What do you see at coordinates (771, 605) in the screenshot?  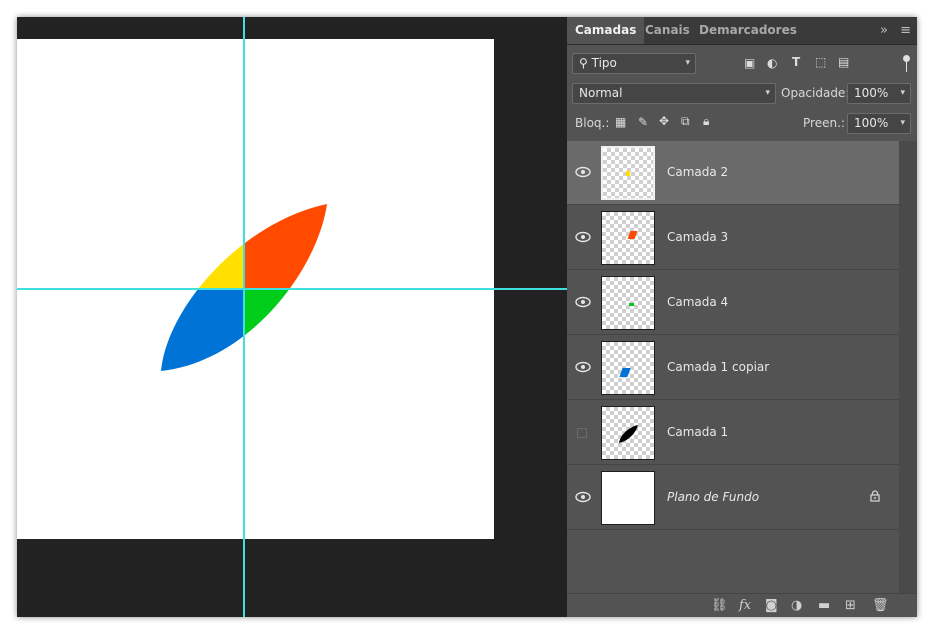 I see `mask-icon: ◙` at bounding box center [771, 605].